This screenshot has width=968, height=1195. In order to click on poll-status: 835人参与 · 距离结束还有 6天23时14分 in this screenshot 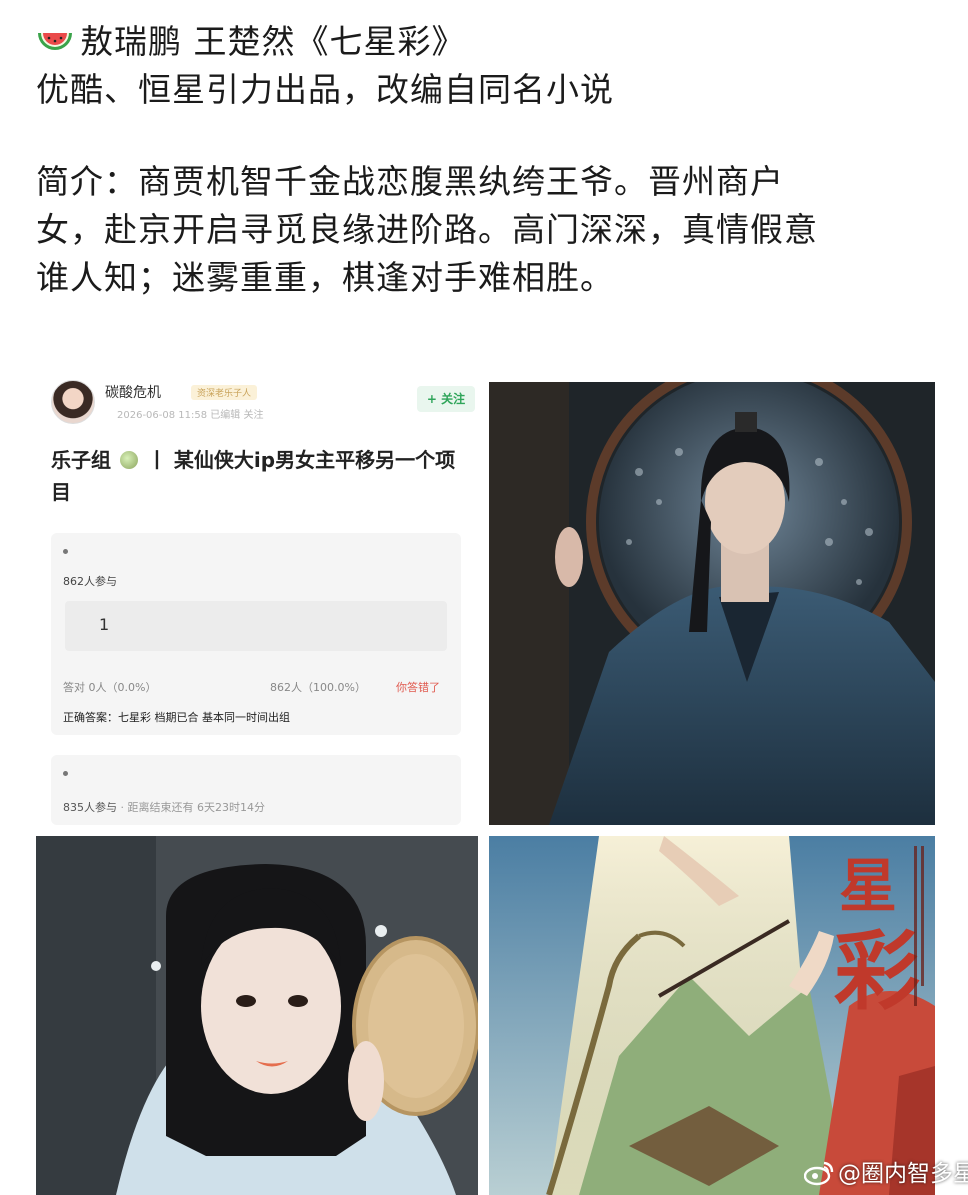, I will do `click(164, 807)`.